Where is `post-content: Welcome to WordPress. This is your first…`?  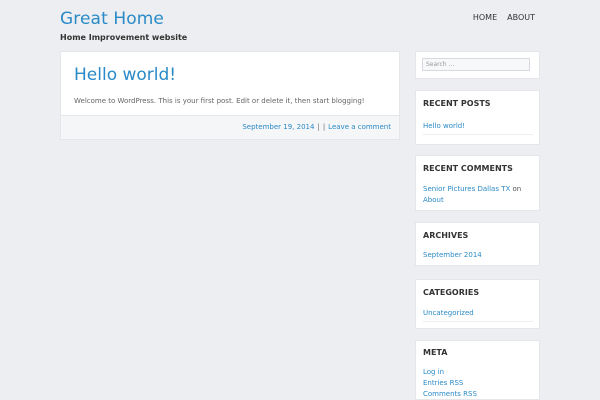
post-content: Welcome to WordPress. This is your first… is located at coordinates (219, 101).